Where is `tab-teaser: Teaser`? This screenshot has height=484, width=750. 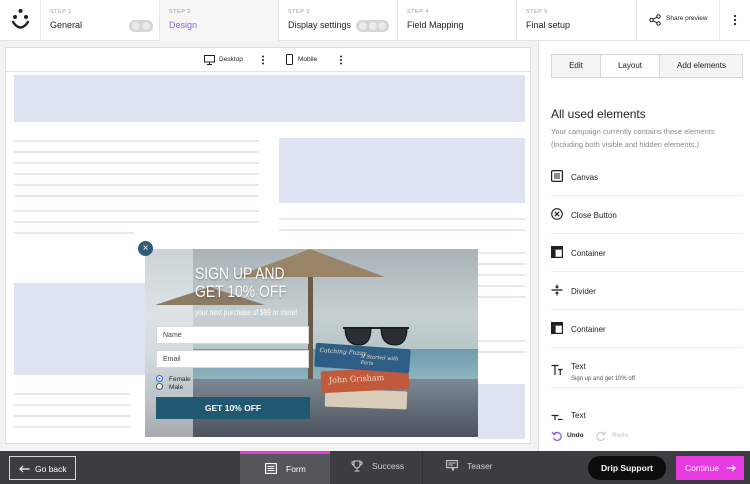
tab-teaser: Teaser is located at coordinates (468, 467).